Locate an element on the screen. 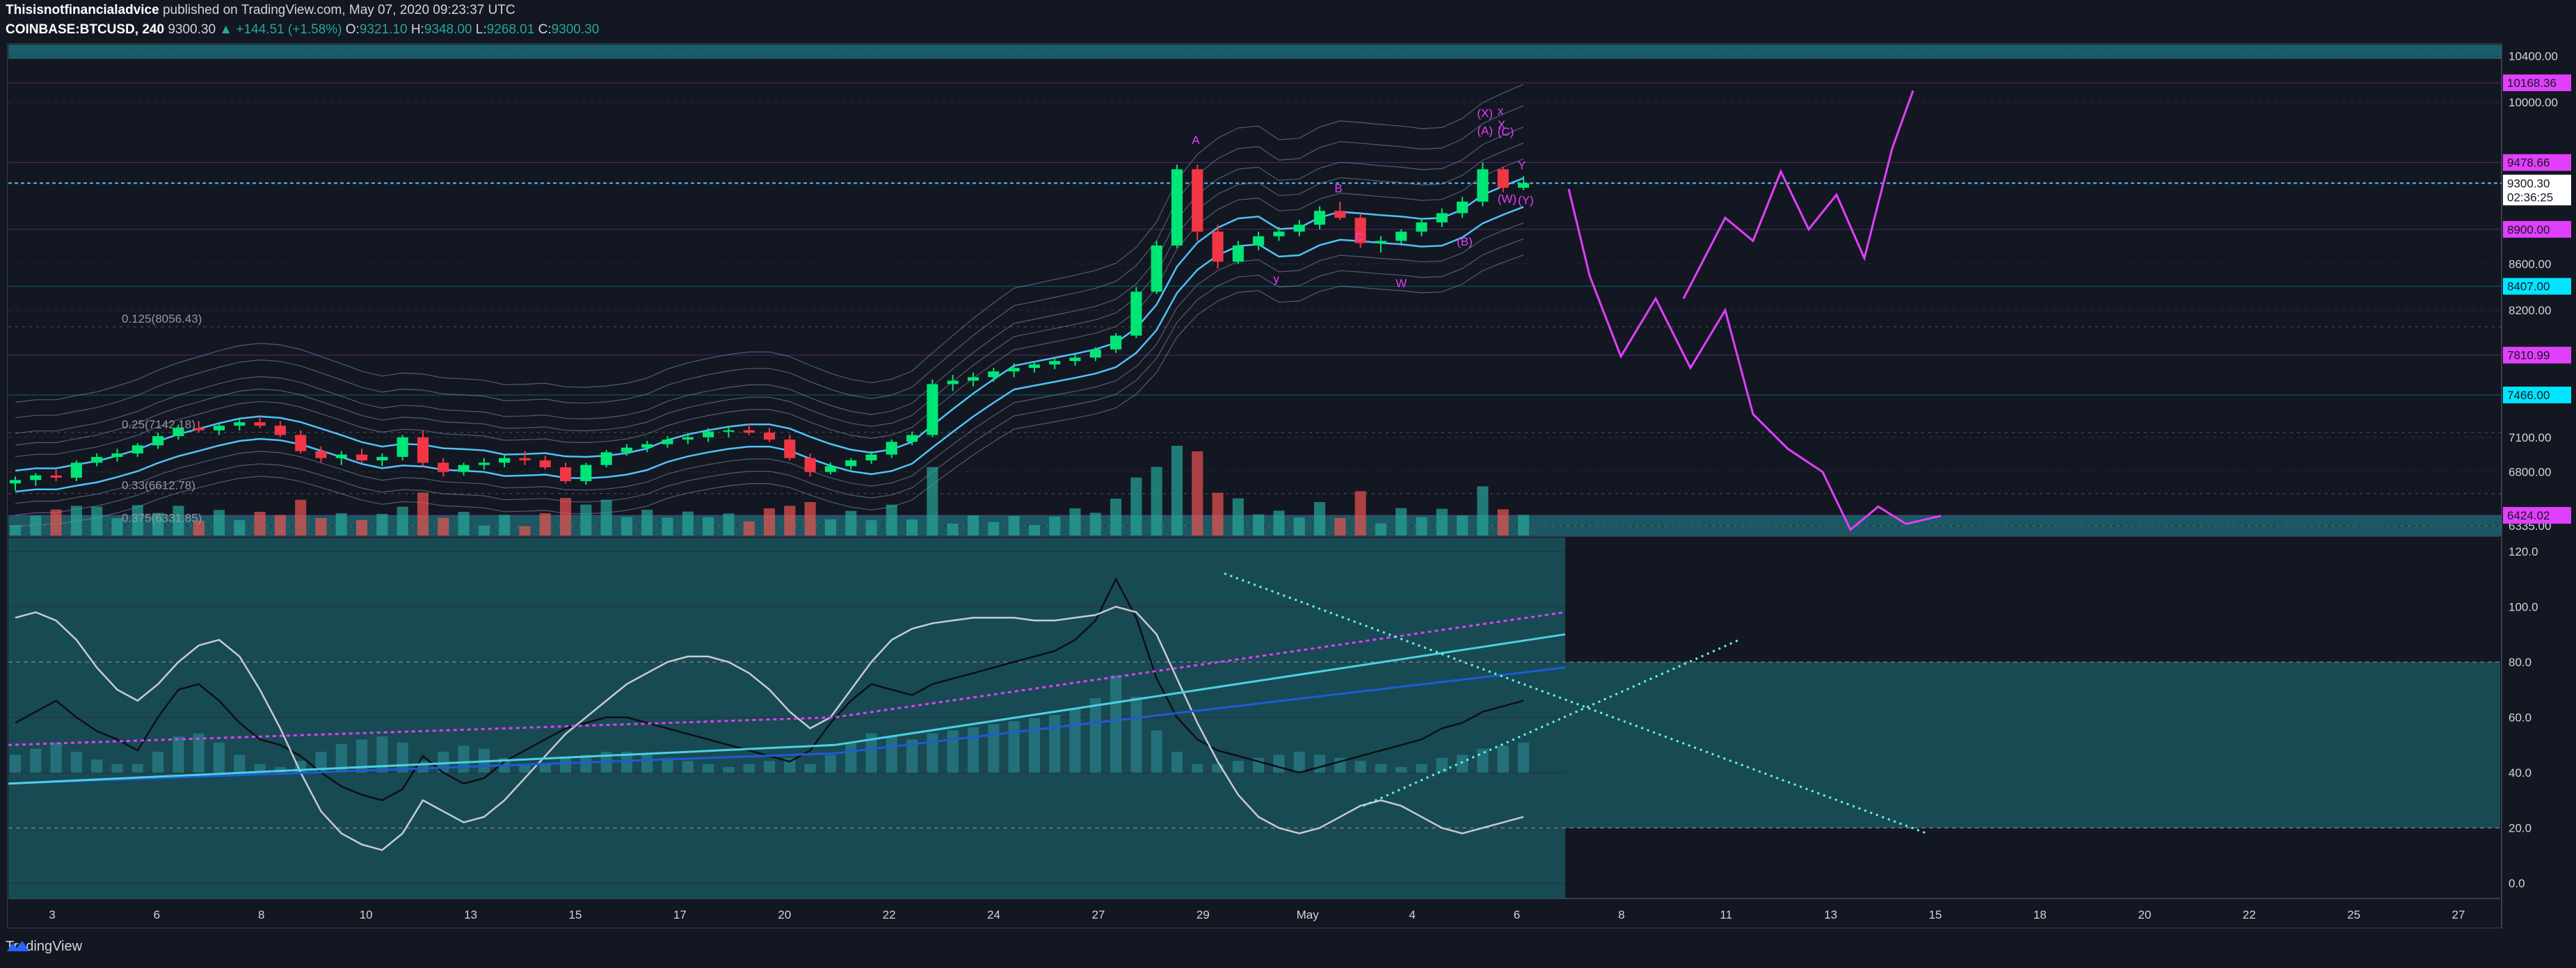  wave-label: Y is located at coordinates (1522, 165).